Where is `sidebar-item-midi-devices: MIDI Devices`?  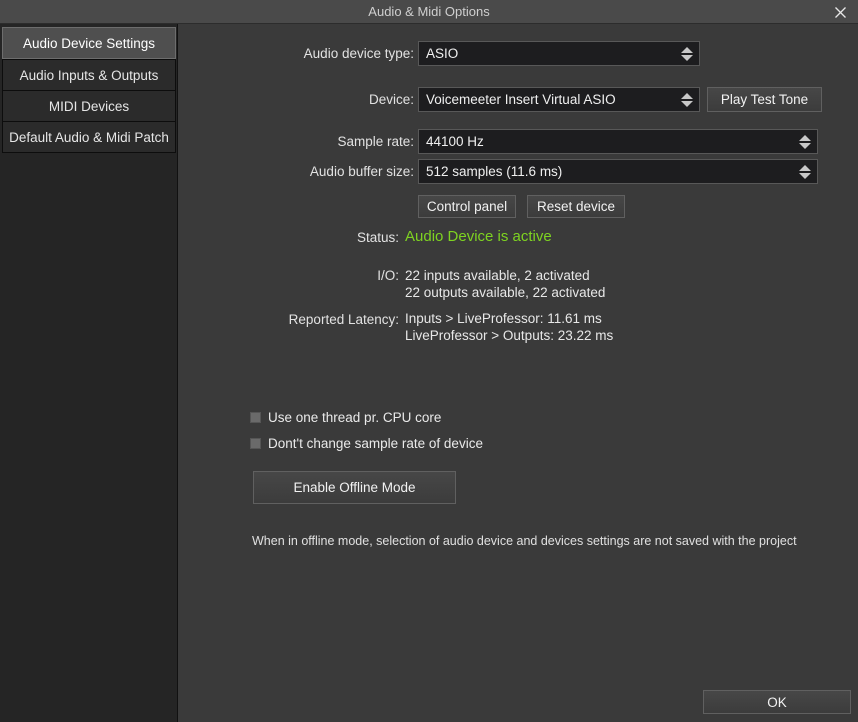
sidebar-item-midi-devices: MIDI Devices is located at coordinates (89, 106).